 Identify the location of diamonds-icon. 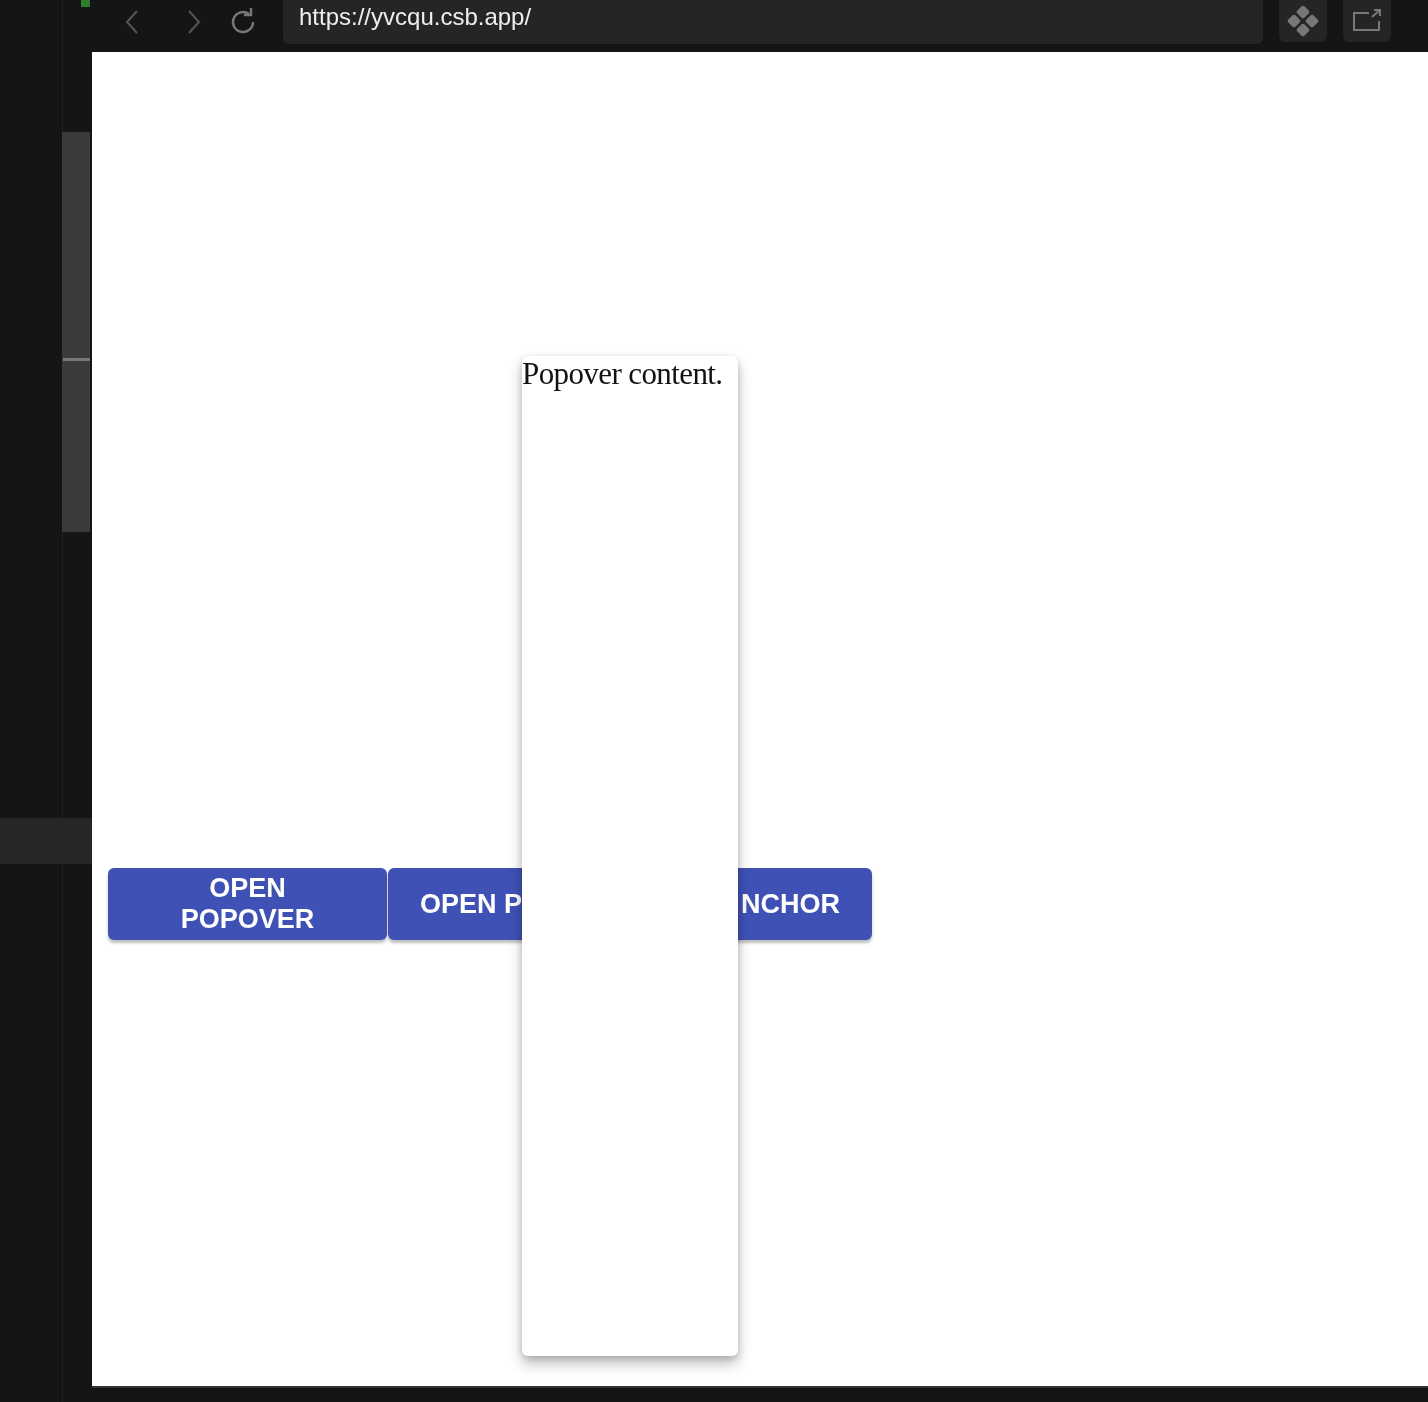
(1303, 21).